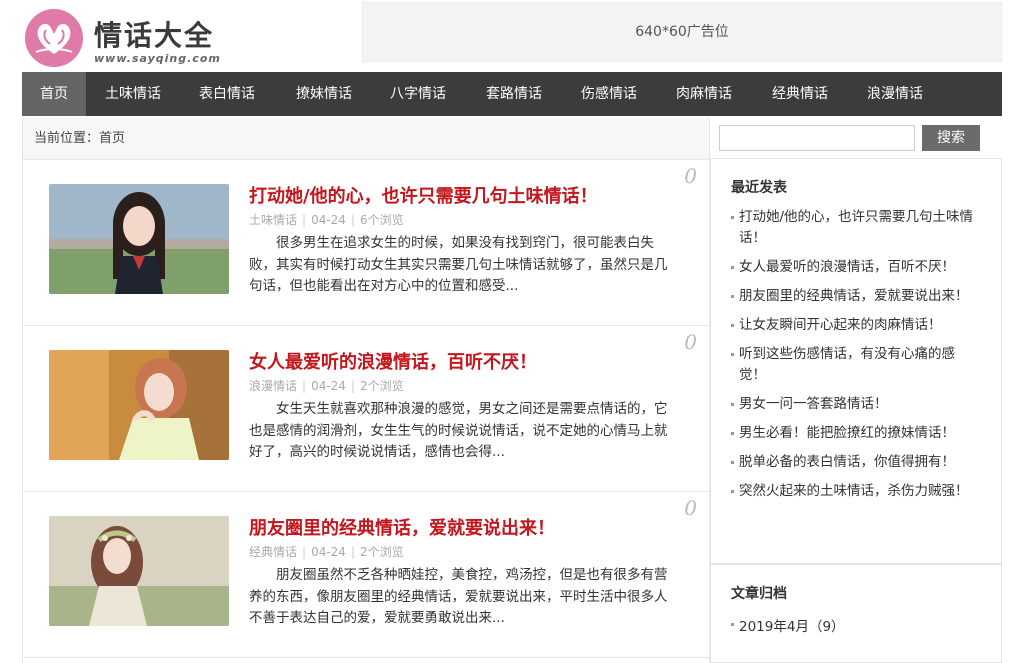 Image resolution: width=1024 pixels, height=663 pixels. Describe the element at coordinates (856, 365) in the screenshot. I see `recent-post-link: 听到这些伤感情话，有没有心痛的感觉！` at that location.